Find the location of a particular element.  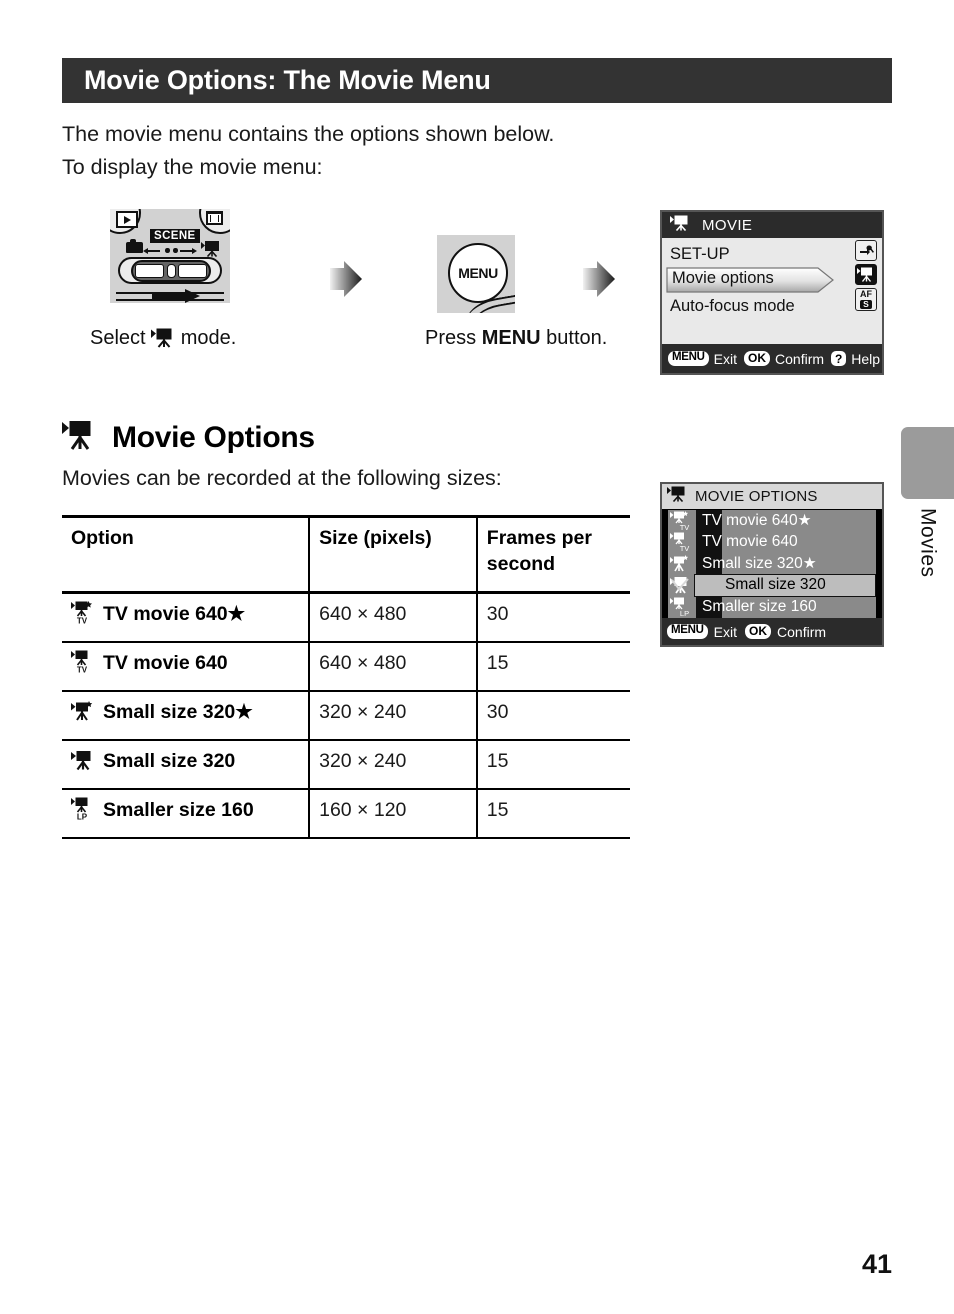

lcd-option-smaller-size-160: Smaller size 160 is located at coordinates (786, 607).